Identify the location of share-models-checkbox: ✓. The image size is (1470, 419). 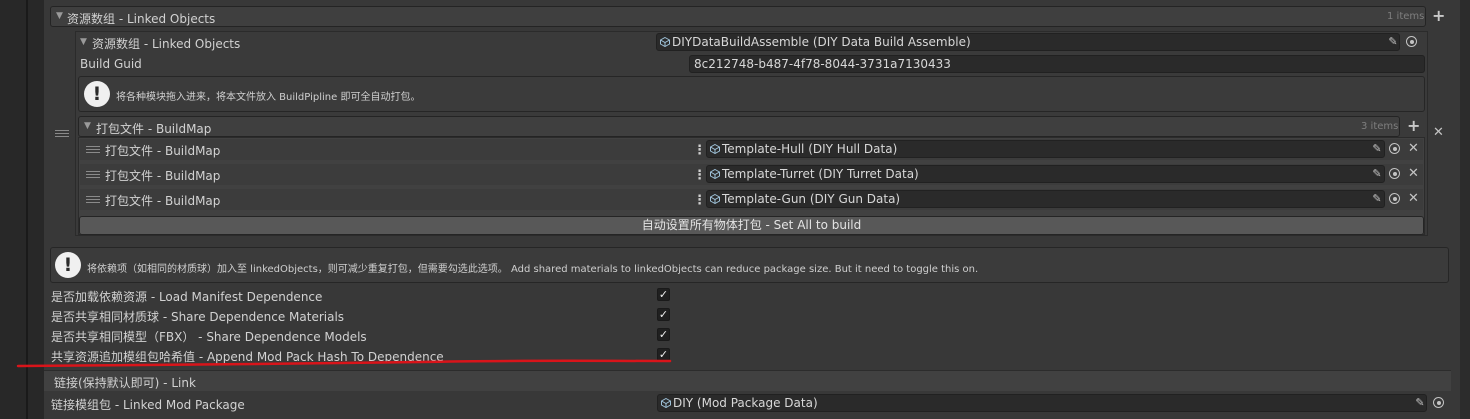
(663, 334).